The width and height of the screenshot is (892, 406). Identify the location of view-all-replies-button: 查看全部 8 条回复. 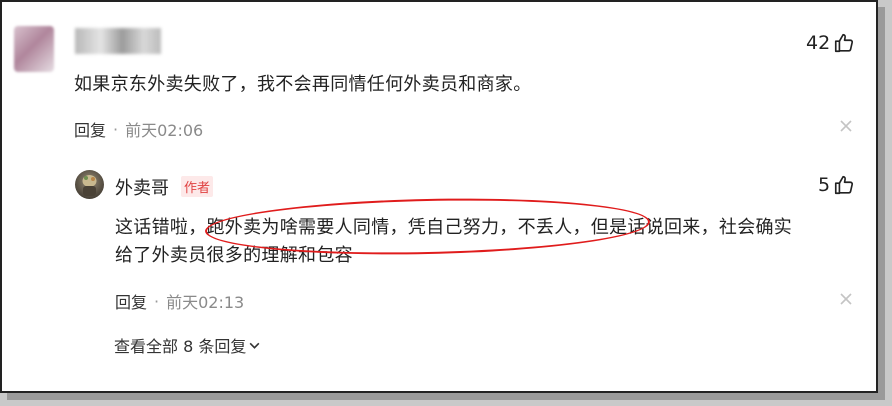
(187, 345).